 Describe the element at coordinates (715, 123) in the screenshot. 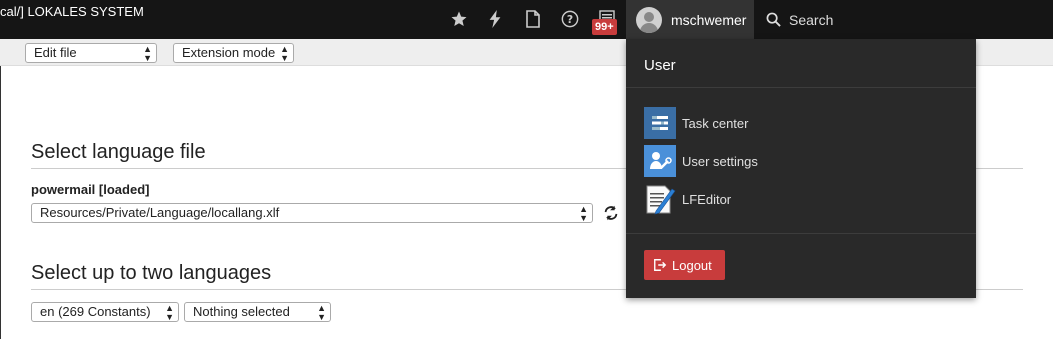

I see `menu-item-label: Task center` at that location.